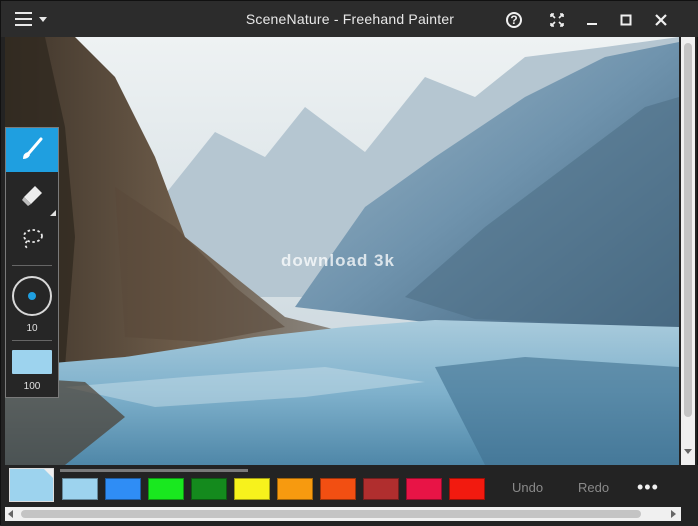 The height and width of the screenshot is (526, 698). What do you see at coordinates (593, 487) in the screenshot?
I see `redo-button: Redo` at bounding box center [593, 487].